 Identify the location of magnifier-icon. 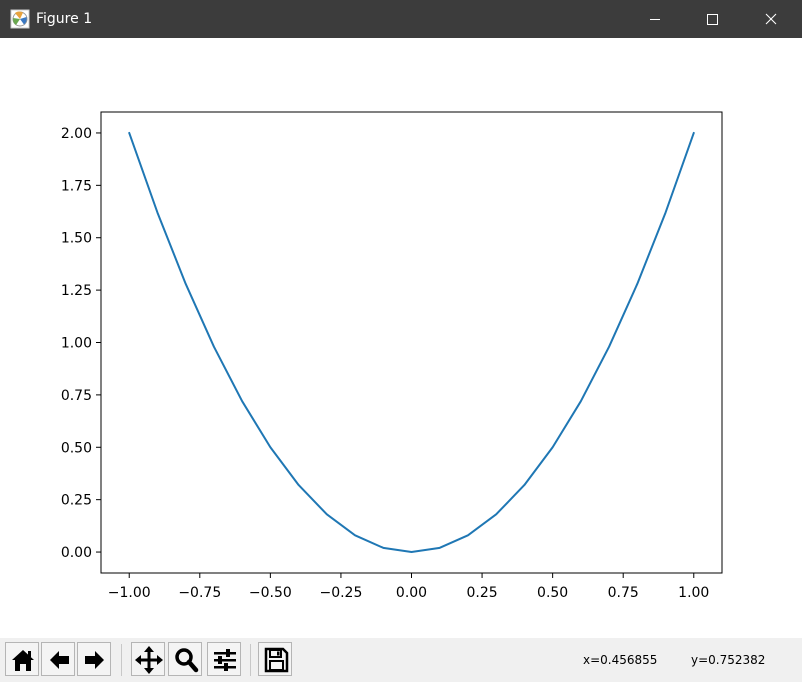
(187, 660).